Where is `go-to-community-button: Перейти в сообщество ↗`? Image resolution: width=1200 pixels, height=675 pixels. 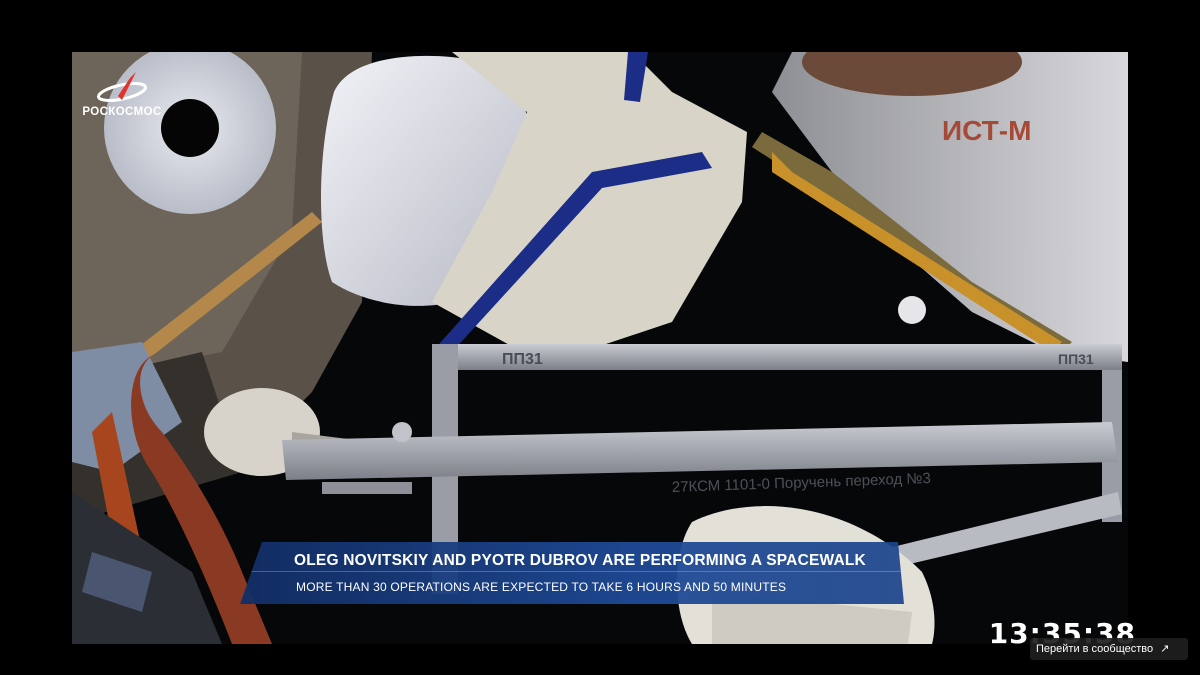
go-to-community-button: Перейти в сообщество ↗ is located at coordinates (1109, 649).